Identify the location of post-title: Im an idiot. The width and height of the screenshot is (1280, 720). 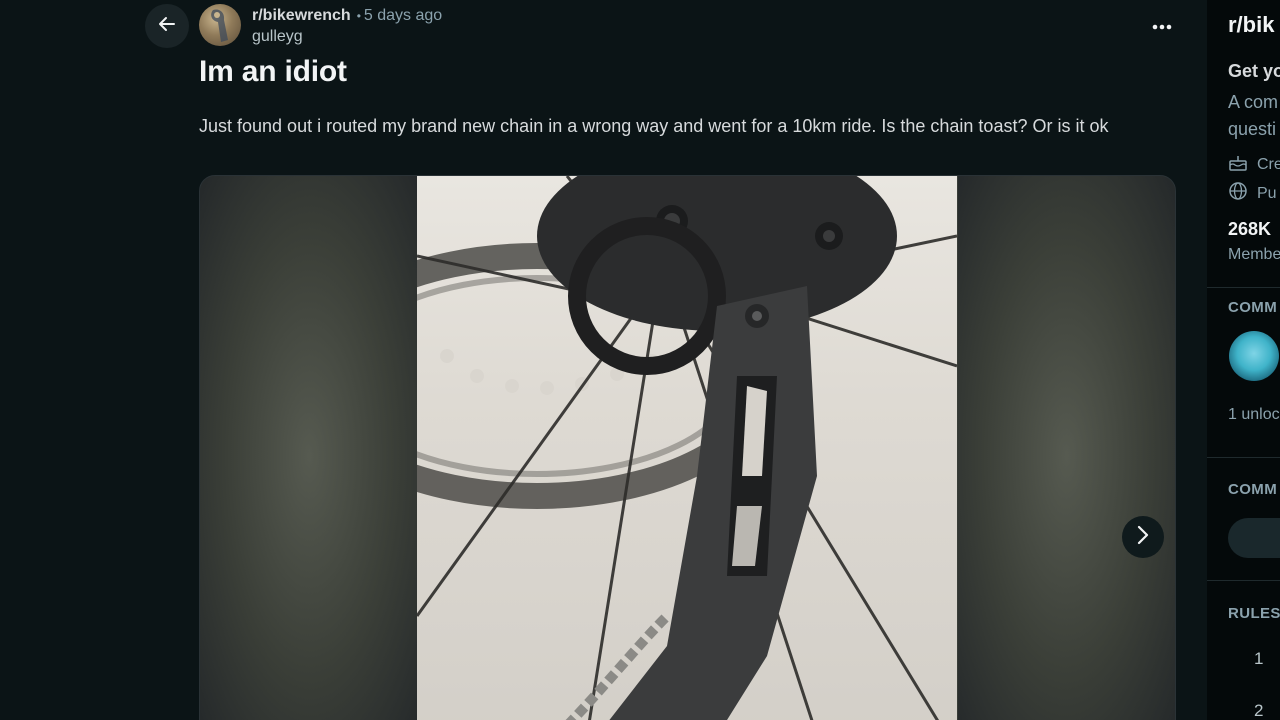
(273, 71).